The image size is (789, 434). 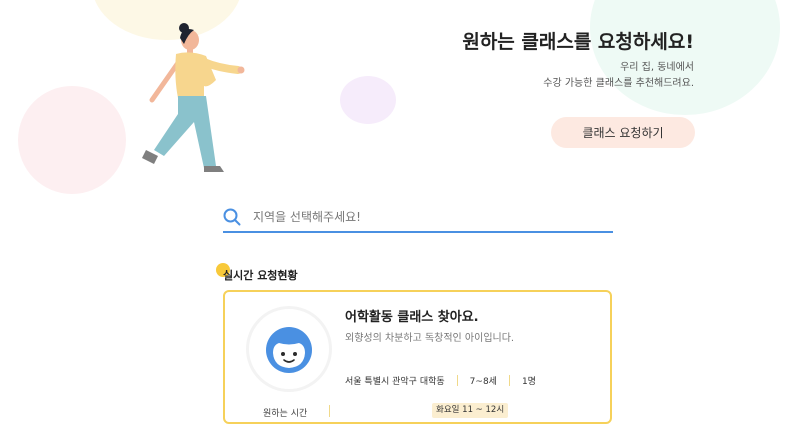 I want to click on region-search-input, so click(x=433, y=217).